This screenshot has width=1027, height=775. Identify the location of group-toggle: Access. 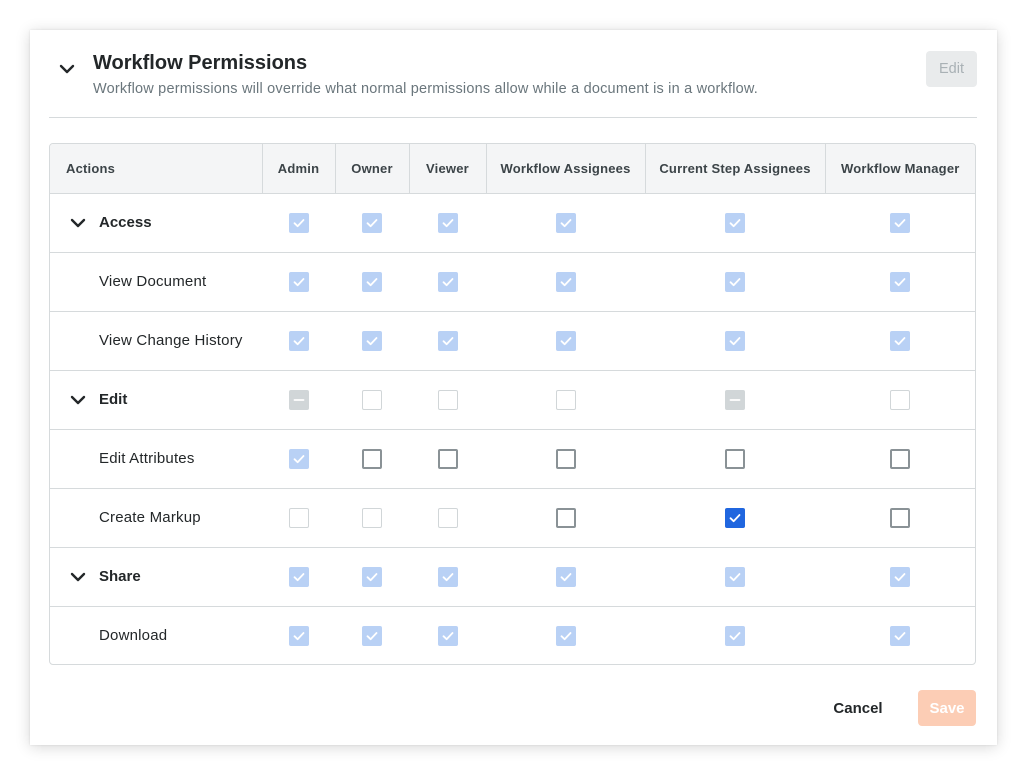
(156, 222).